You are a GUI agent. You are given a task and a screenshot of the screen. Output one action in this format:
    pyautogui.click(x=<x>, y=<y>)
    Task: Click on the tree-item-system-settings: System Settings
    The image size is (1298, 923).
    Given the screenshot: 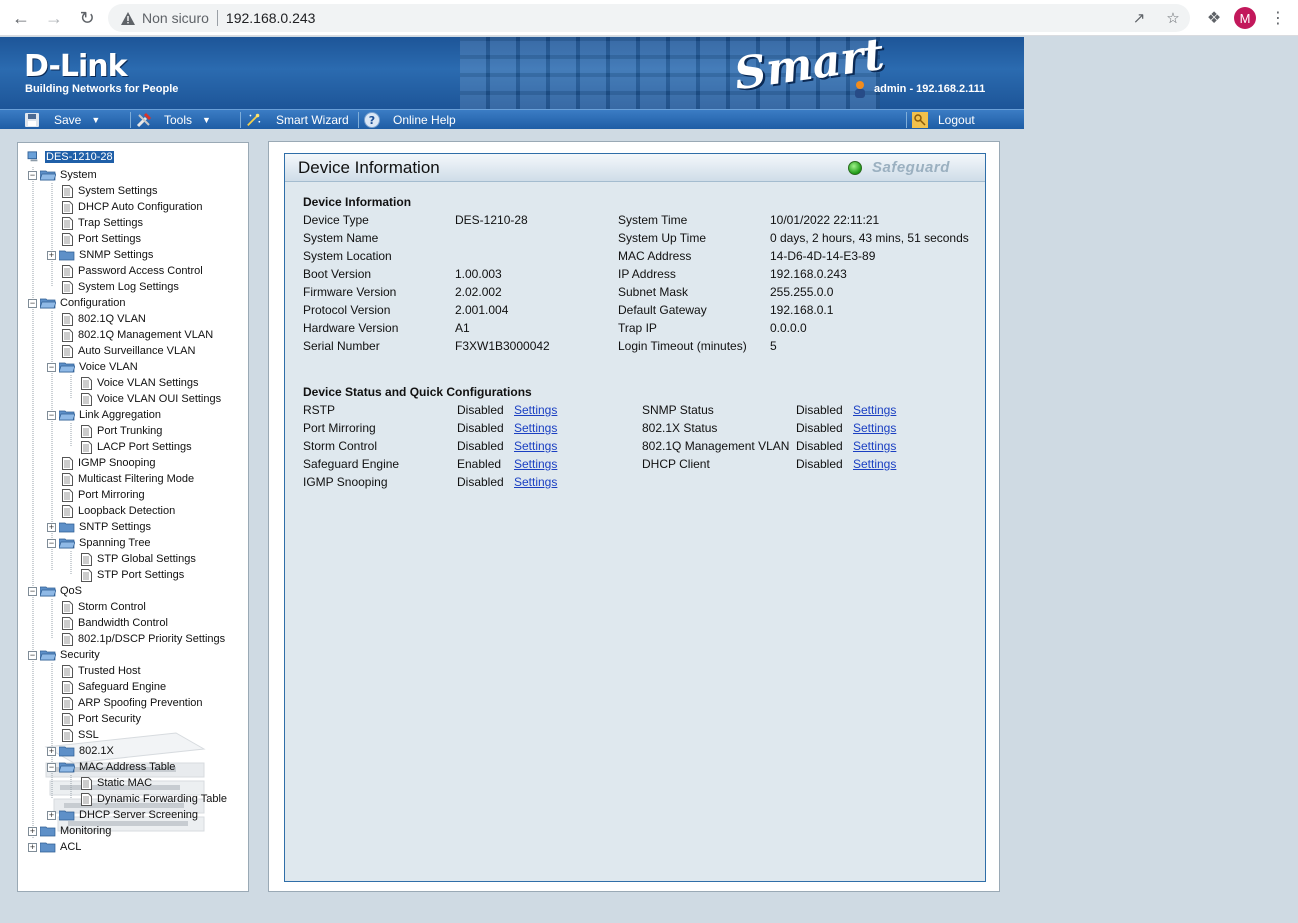 What is the action you would take?
    pyautogui.click(x=110, y=191)
    